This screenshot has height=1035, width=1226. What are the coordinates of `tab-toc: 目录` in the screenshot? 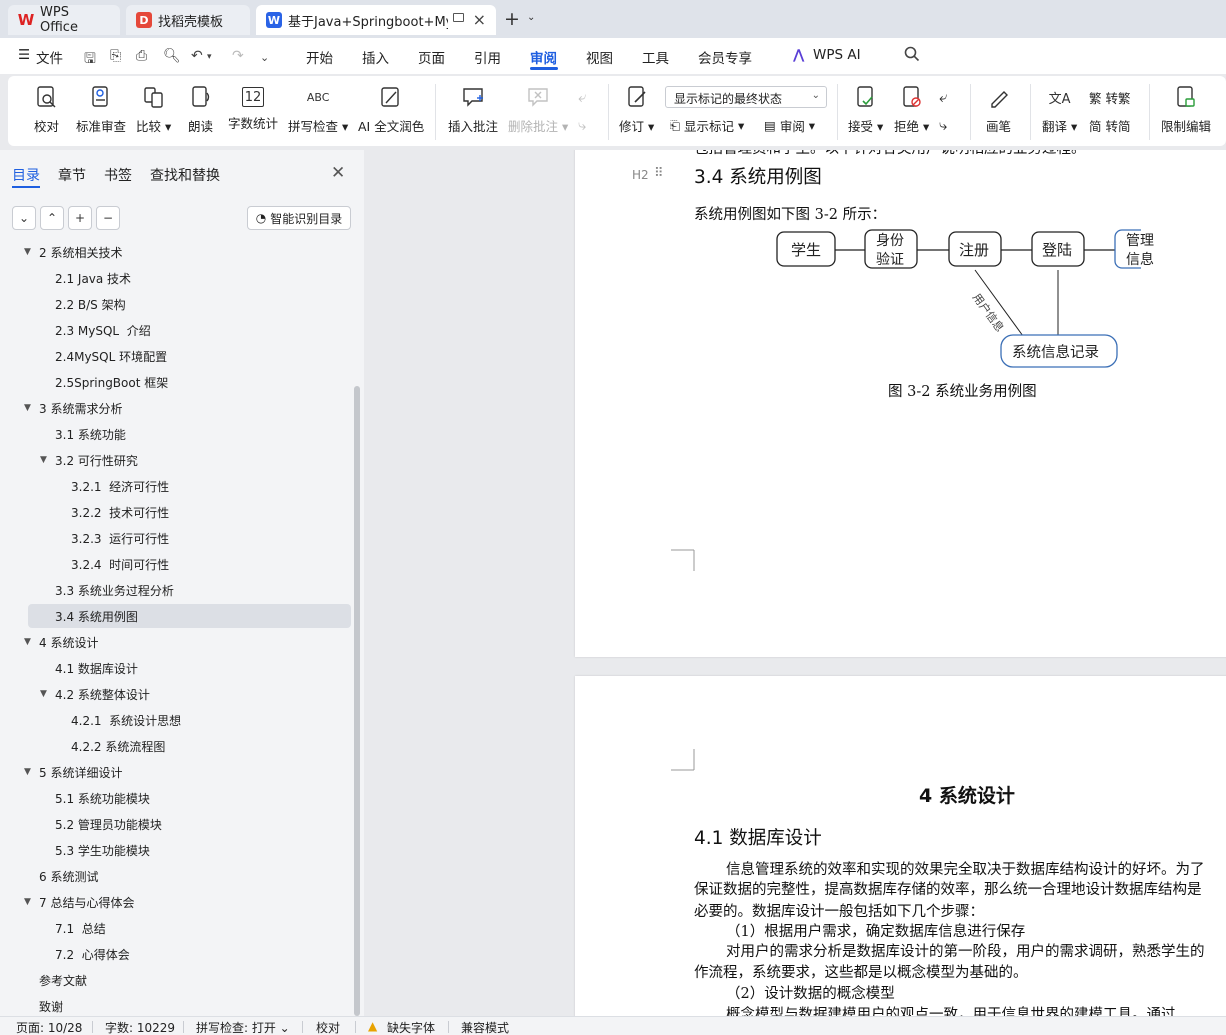 It's located at (26, 175).